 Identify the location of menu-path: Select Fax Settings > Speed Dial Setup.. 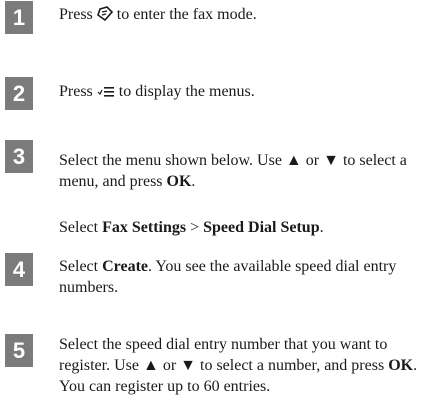
(191, 227).